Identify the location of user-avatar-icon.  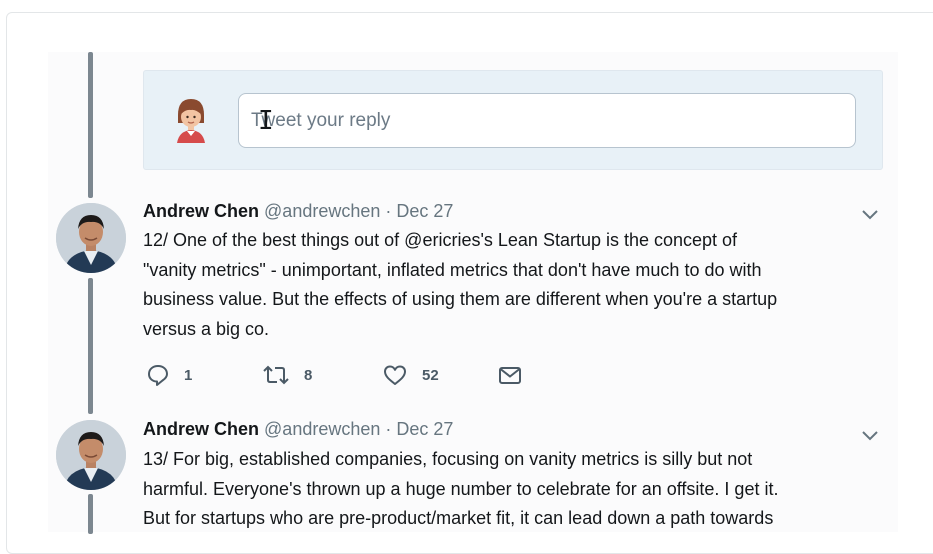
(191, 119).